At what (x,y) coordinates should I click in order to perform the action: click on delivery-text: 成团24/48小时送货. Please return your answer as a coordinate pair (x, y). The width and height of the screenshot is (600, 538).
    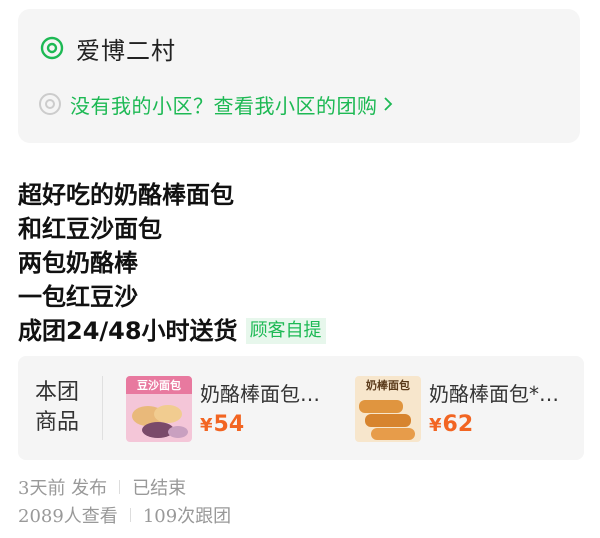
    Looking at the image, I should click on (128, 331).